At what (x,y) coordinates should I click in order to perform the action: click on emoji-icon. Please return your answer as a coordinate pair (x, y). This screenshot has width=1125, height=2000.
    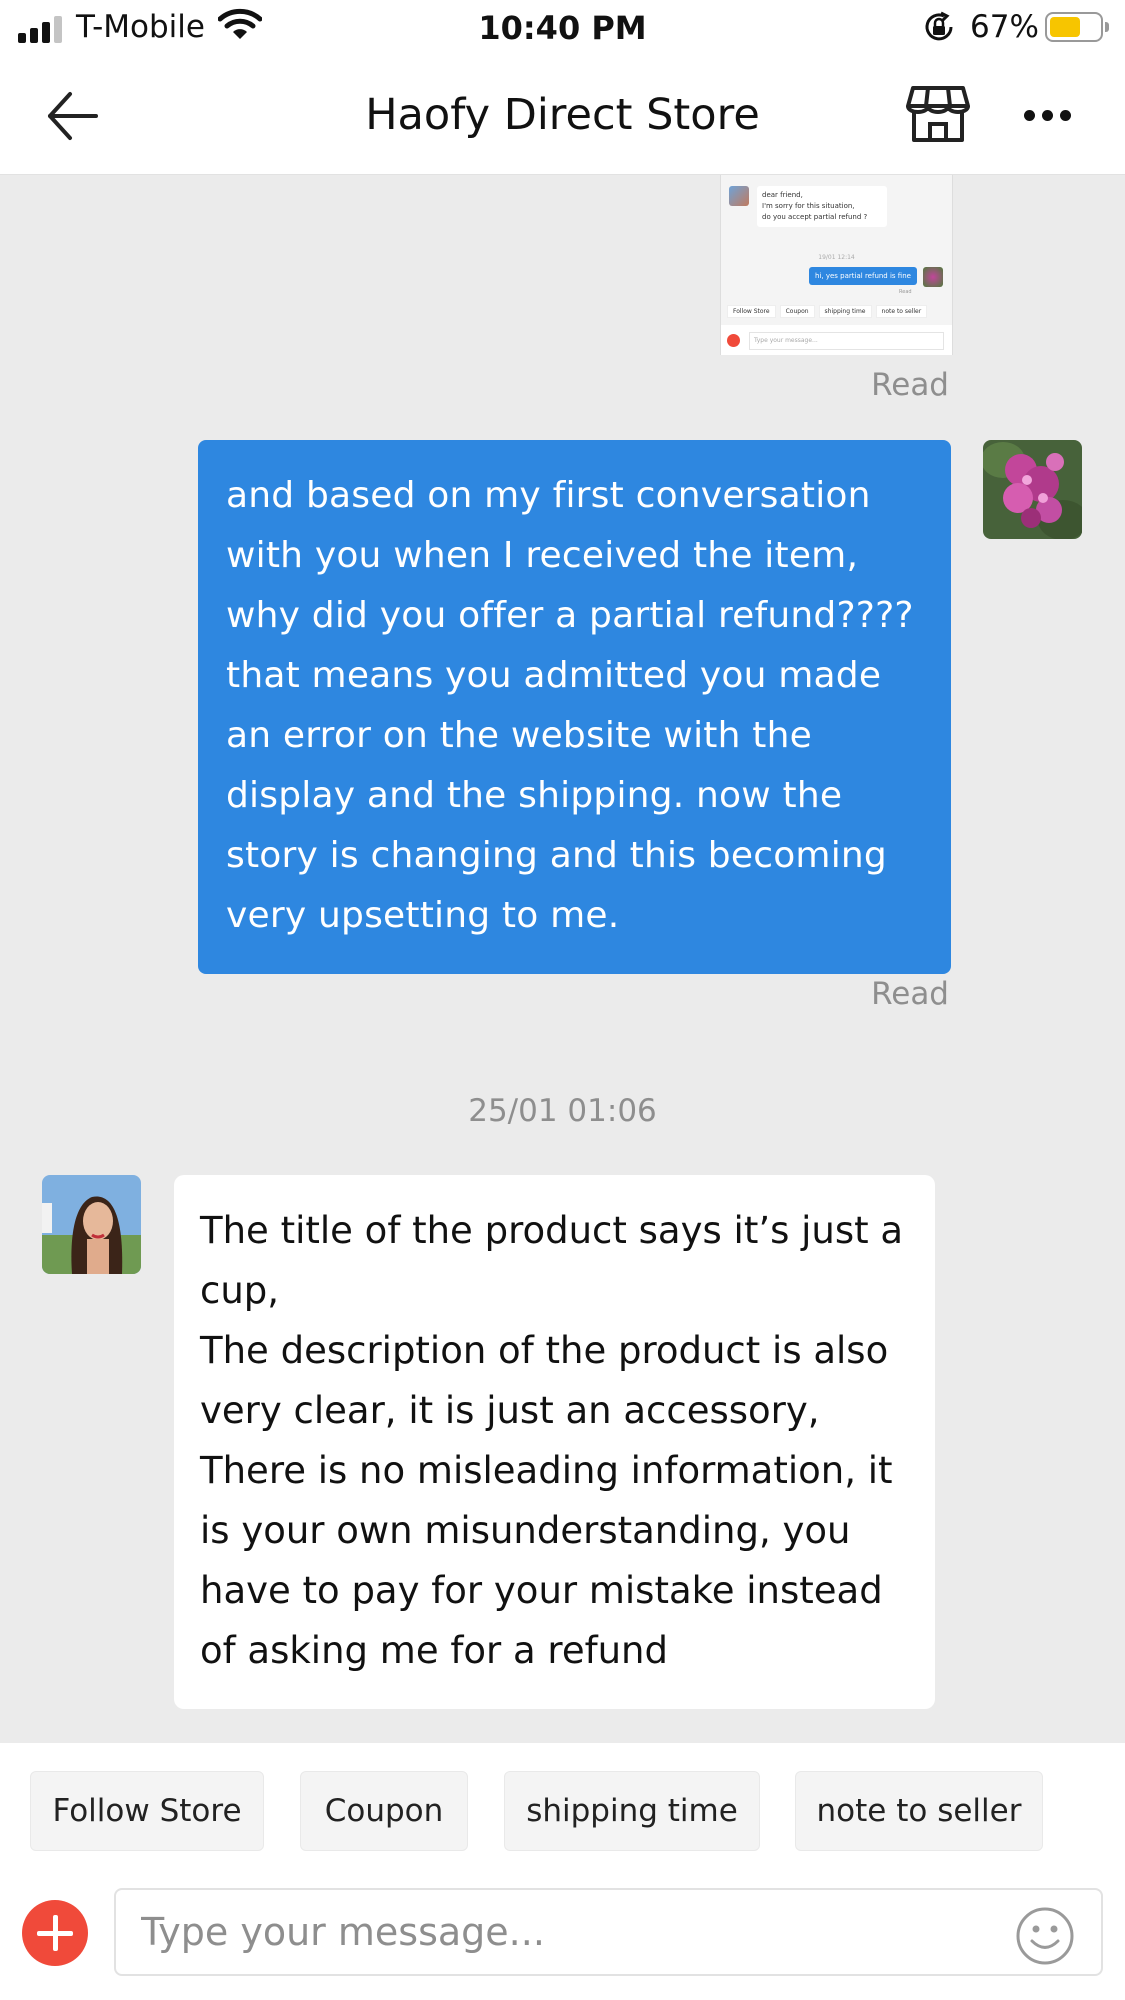
    Looking at the image, I should click on (1045, 1936).